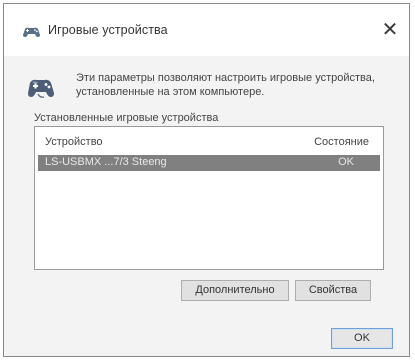 The image size is (415, 361). Describe the element at coordinates (209, 140) in the screenshot. I see `list-header: Устройство Состояние` at that location.